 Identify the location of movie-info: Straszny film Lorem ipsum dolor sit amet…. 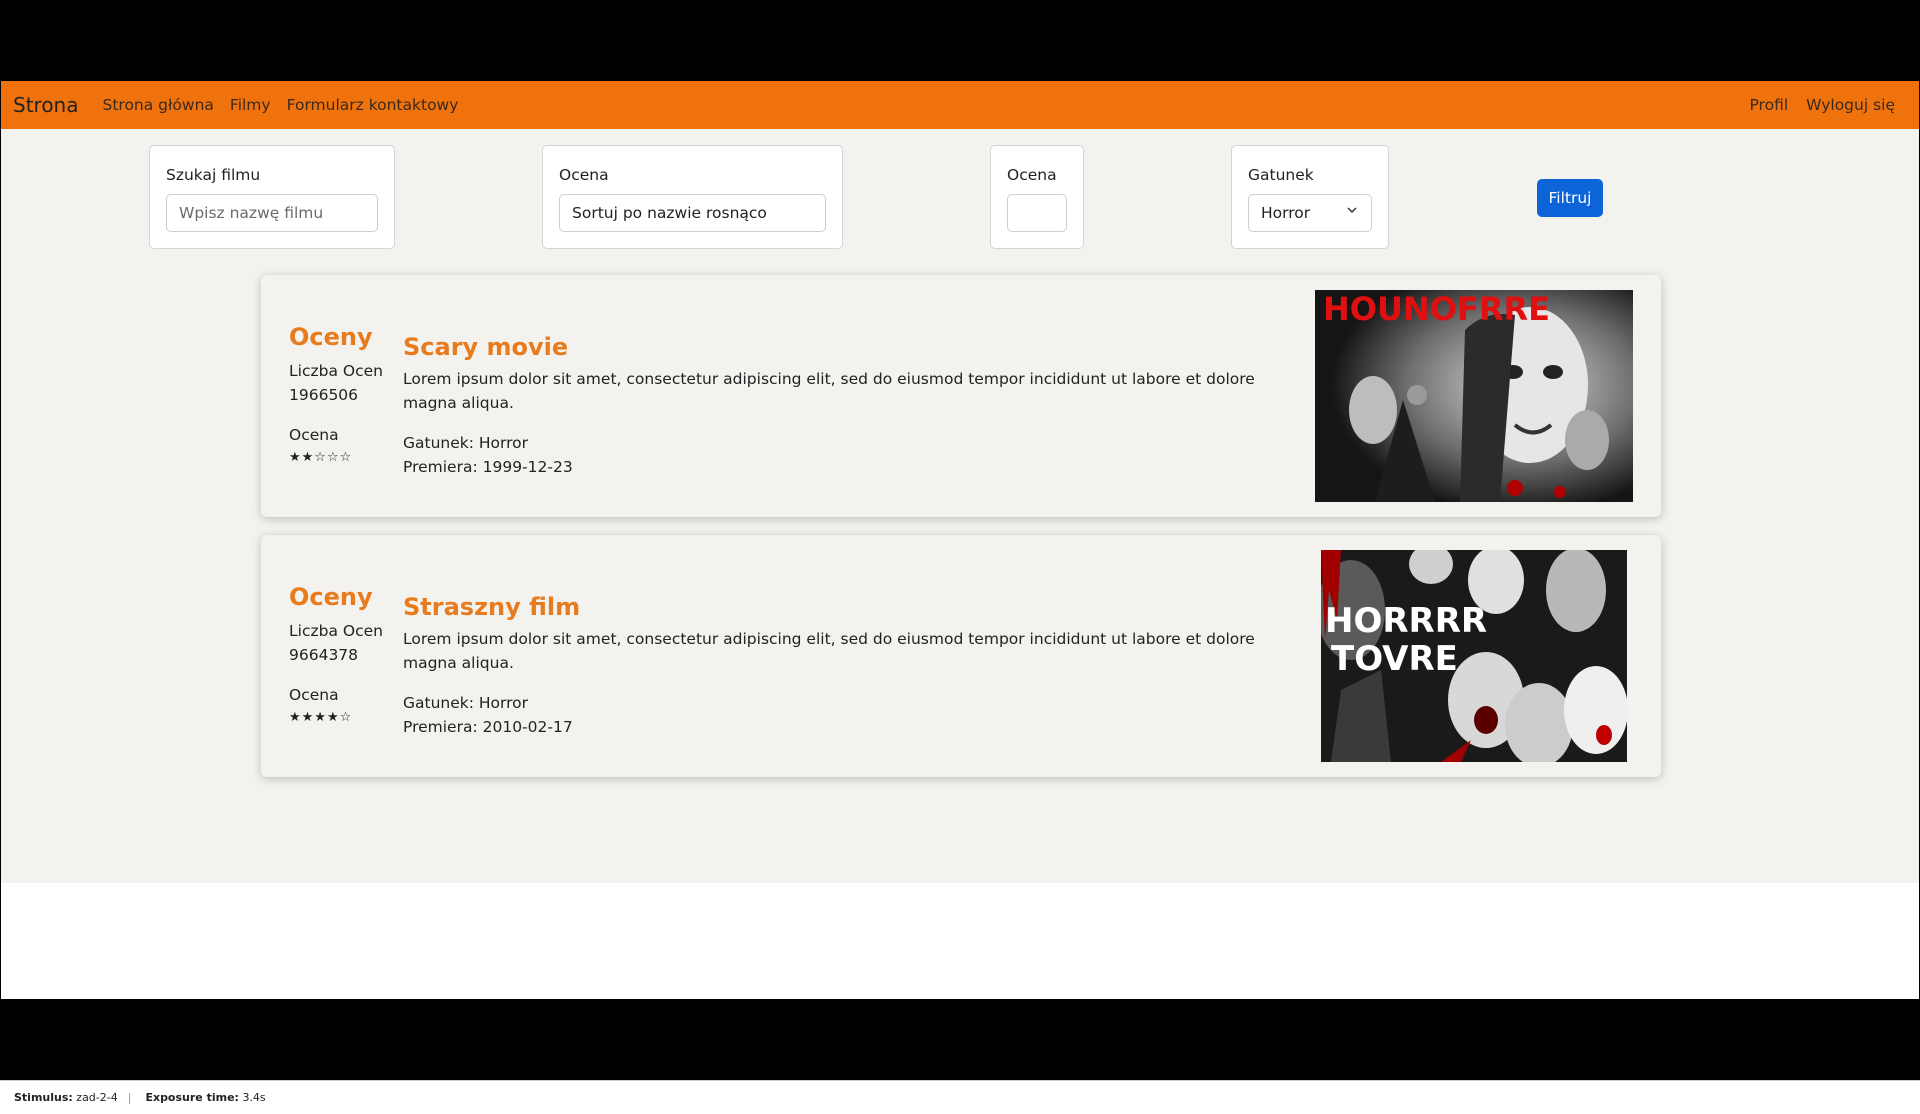
(853, 666).